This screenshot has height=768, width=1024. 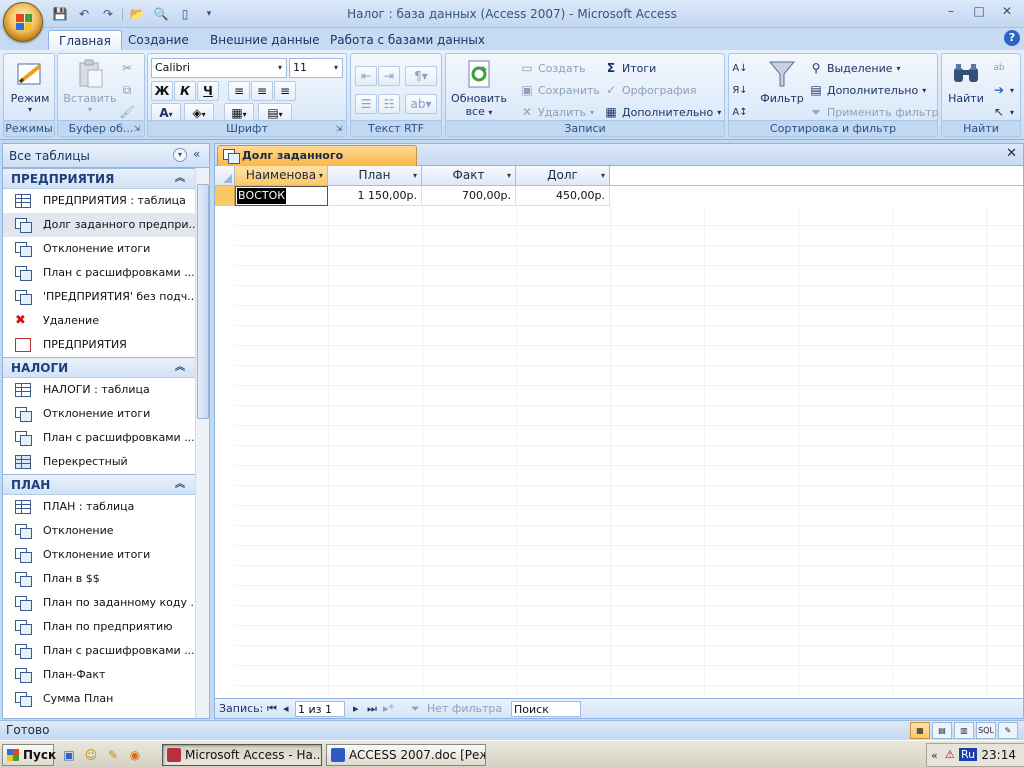 I want to click on column-header-fact: Факт ▾, so click(x=469, y=176).